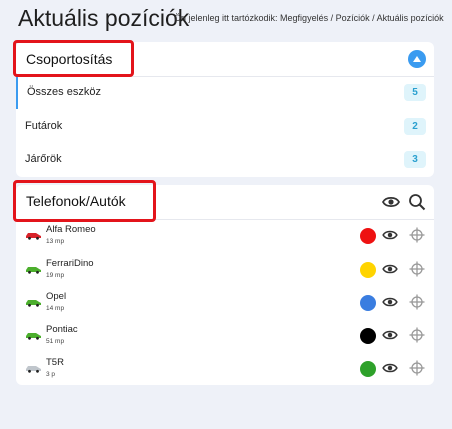 The image size is (452, 429). What do you see at coordinates (225, 92) in the screenshot?
I see `group-item-all-devices: Összes eszköz 5` at bounding box center [225, 92].